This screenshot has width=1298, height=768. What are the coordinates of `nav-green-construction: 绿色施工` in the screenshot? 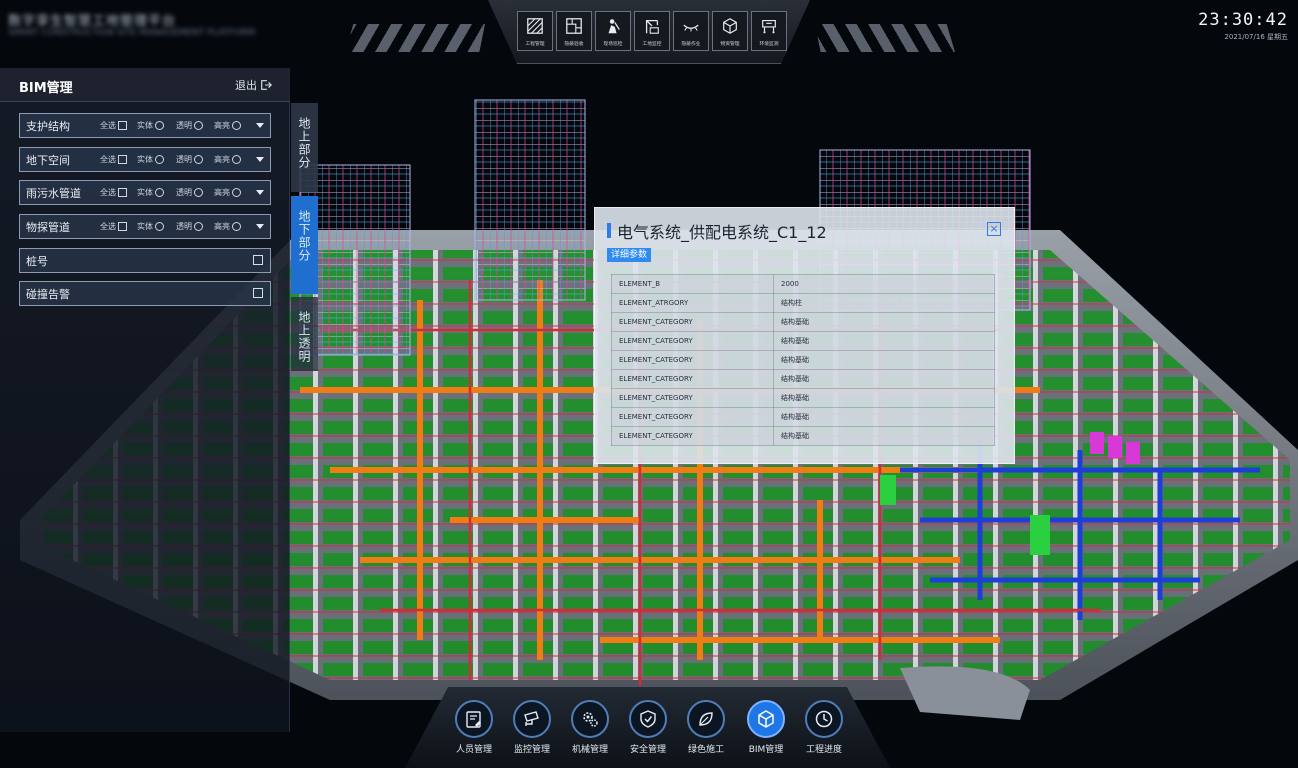 It's located at (706, 727).